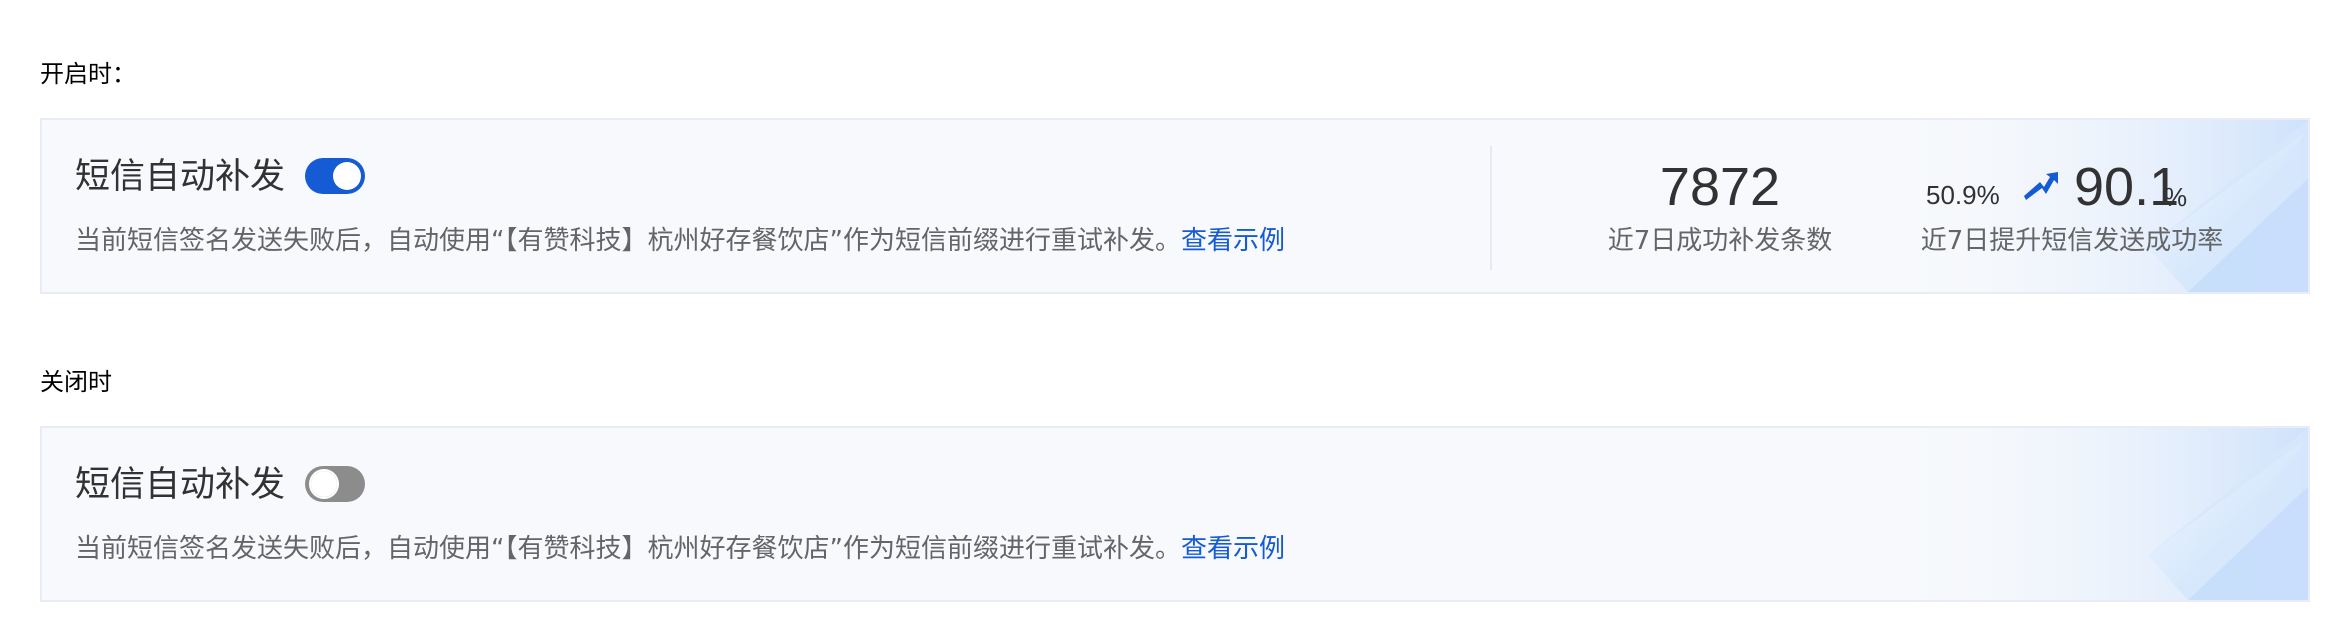 The image size is (2350, 638). I want to click on rate-label-wrap: 近7日提升短信发送成功率, so click(2072, 241).